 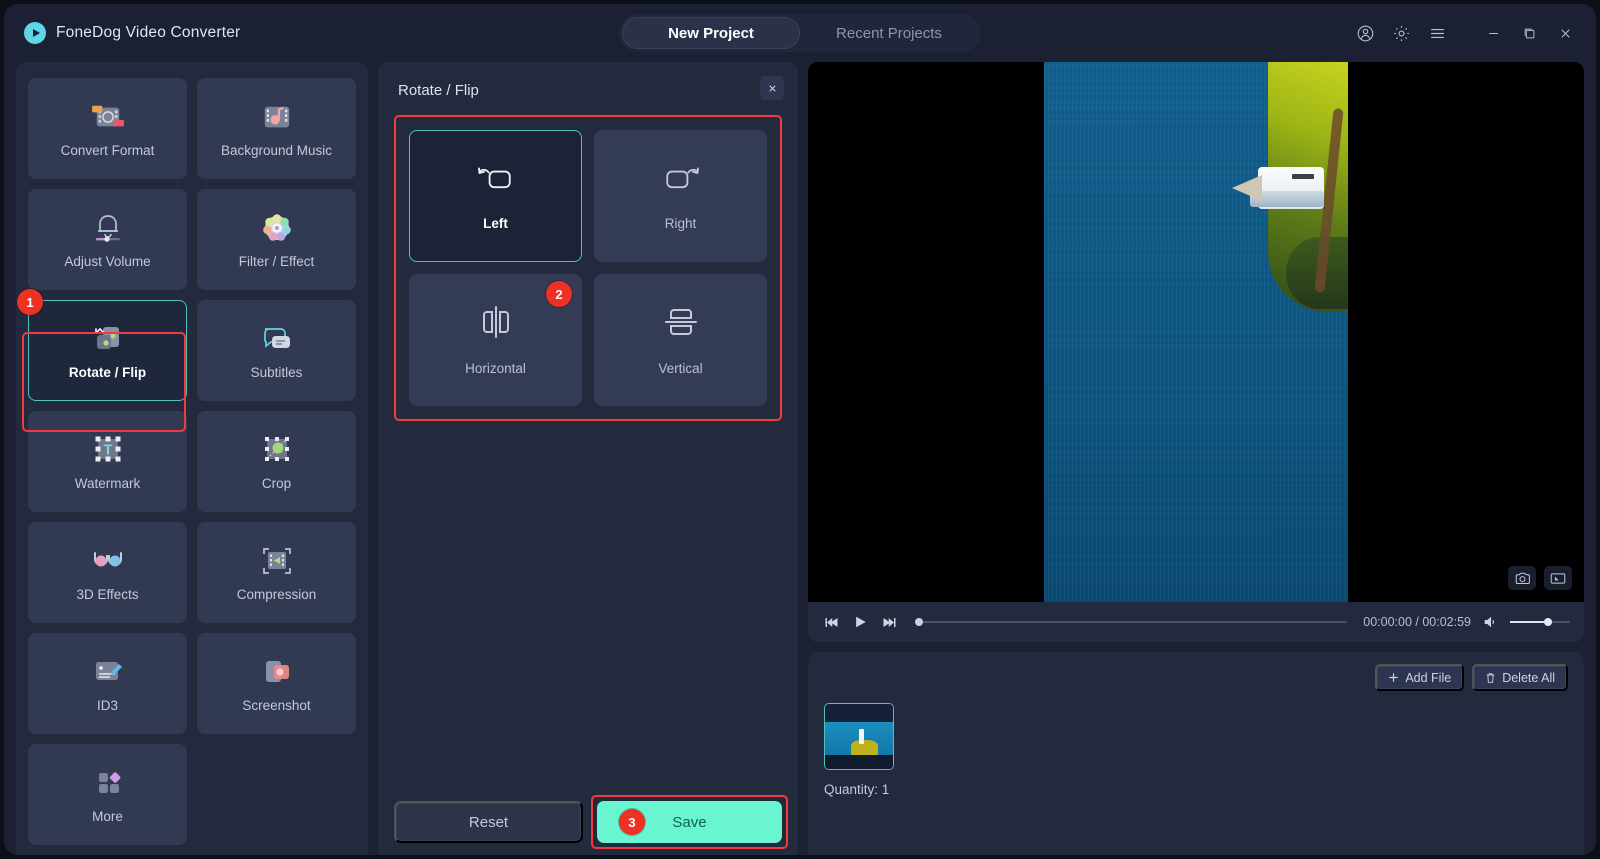 I want to click on sidebar-item-background-music: Background Music, so click(x=276, y=128).